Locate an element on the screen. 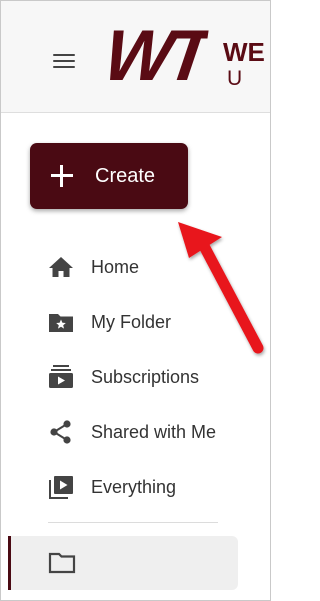 The width and height of the screenshot is (320, 601). sidebar-item-label: Home is located at coordinates (115, 267).